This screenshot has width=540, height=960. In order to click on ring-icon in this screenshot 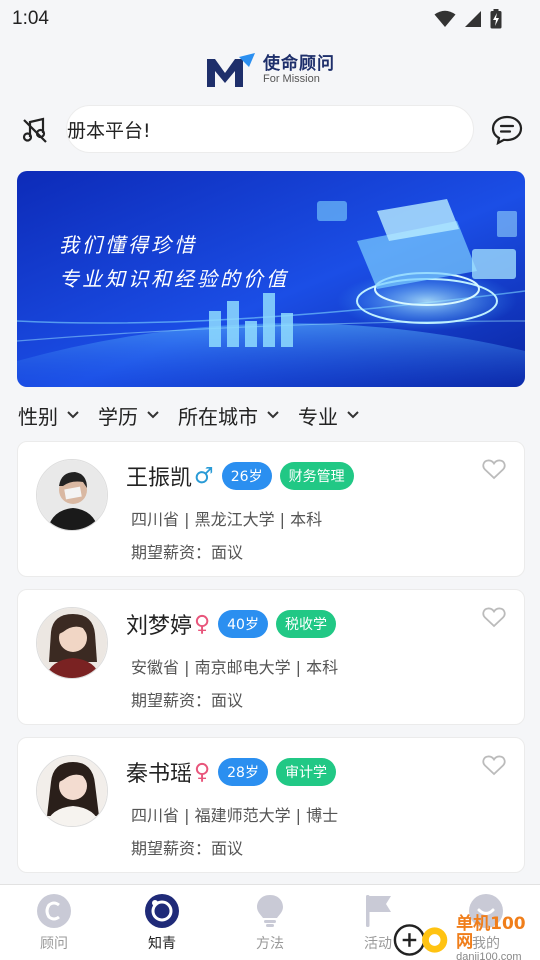, I will do `click(162, 911)`.